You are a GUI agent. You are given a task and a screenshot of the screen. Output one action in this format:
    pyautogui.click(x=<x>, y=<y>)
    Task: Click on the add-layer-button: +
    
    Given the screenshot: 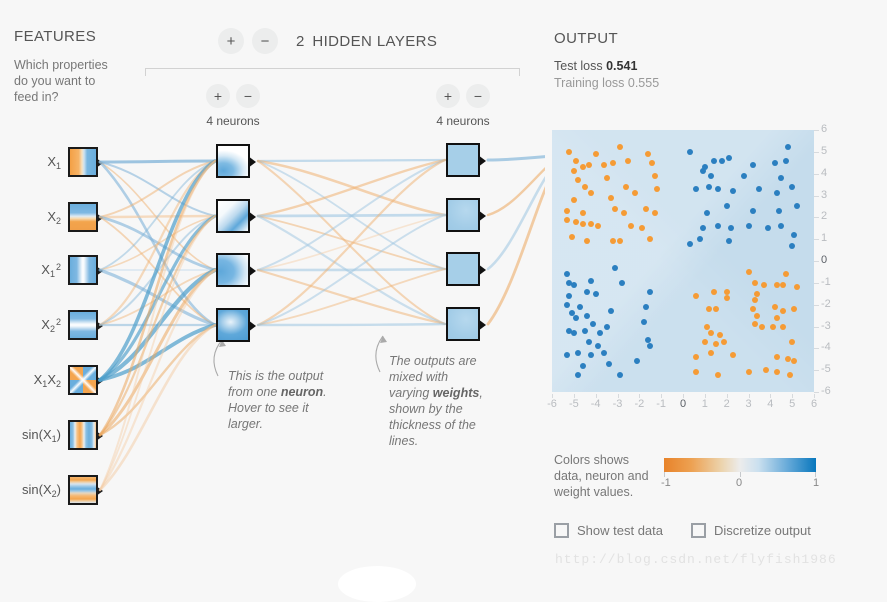 What is the action you would take?
    pyautogui.click(x=231, y=41)
    